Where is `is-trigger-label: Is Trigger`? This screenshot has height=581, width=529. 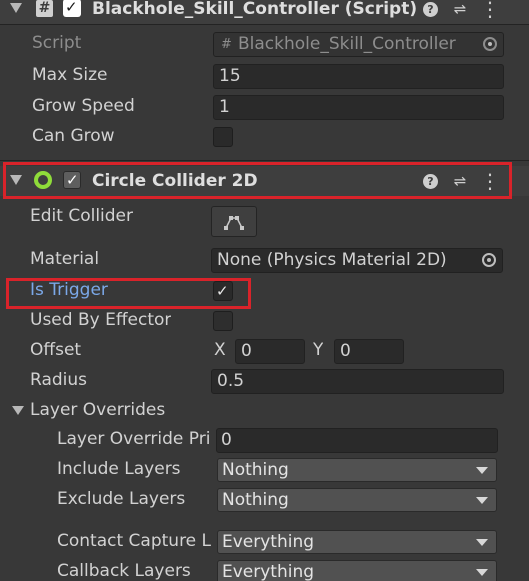 is-trigger-label: Is Trigger is located at coordinates (69, 290).